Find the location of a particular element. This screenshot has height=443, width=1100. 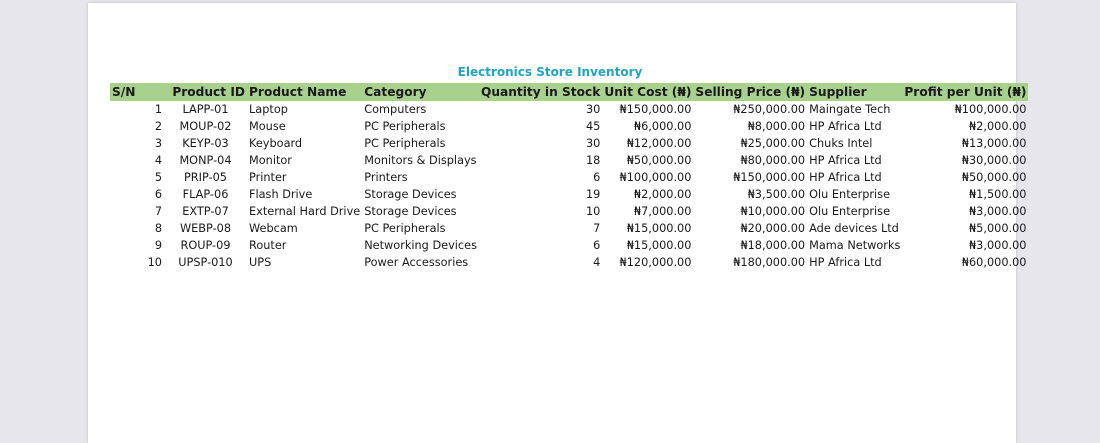

cell-quantity: 10 is located at coordinates (540, 211).